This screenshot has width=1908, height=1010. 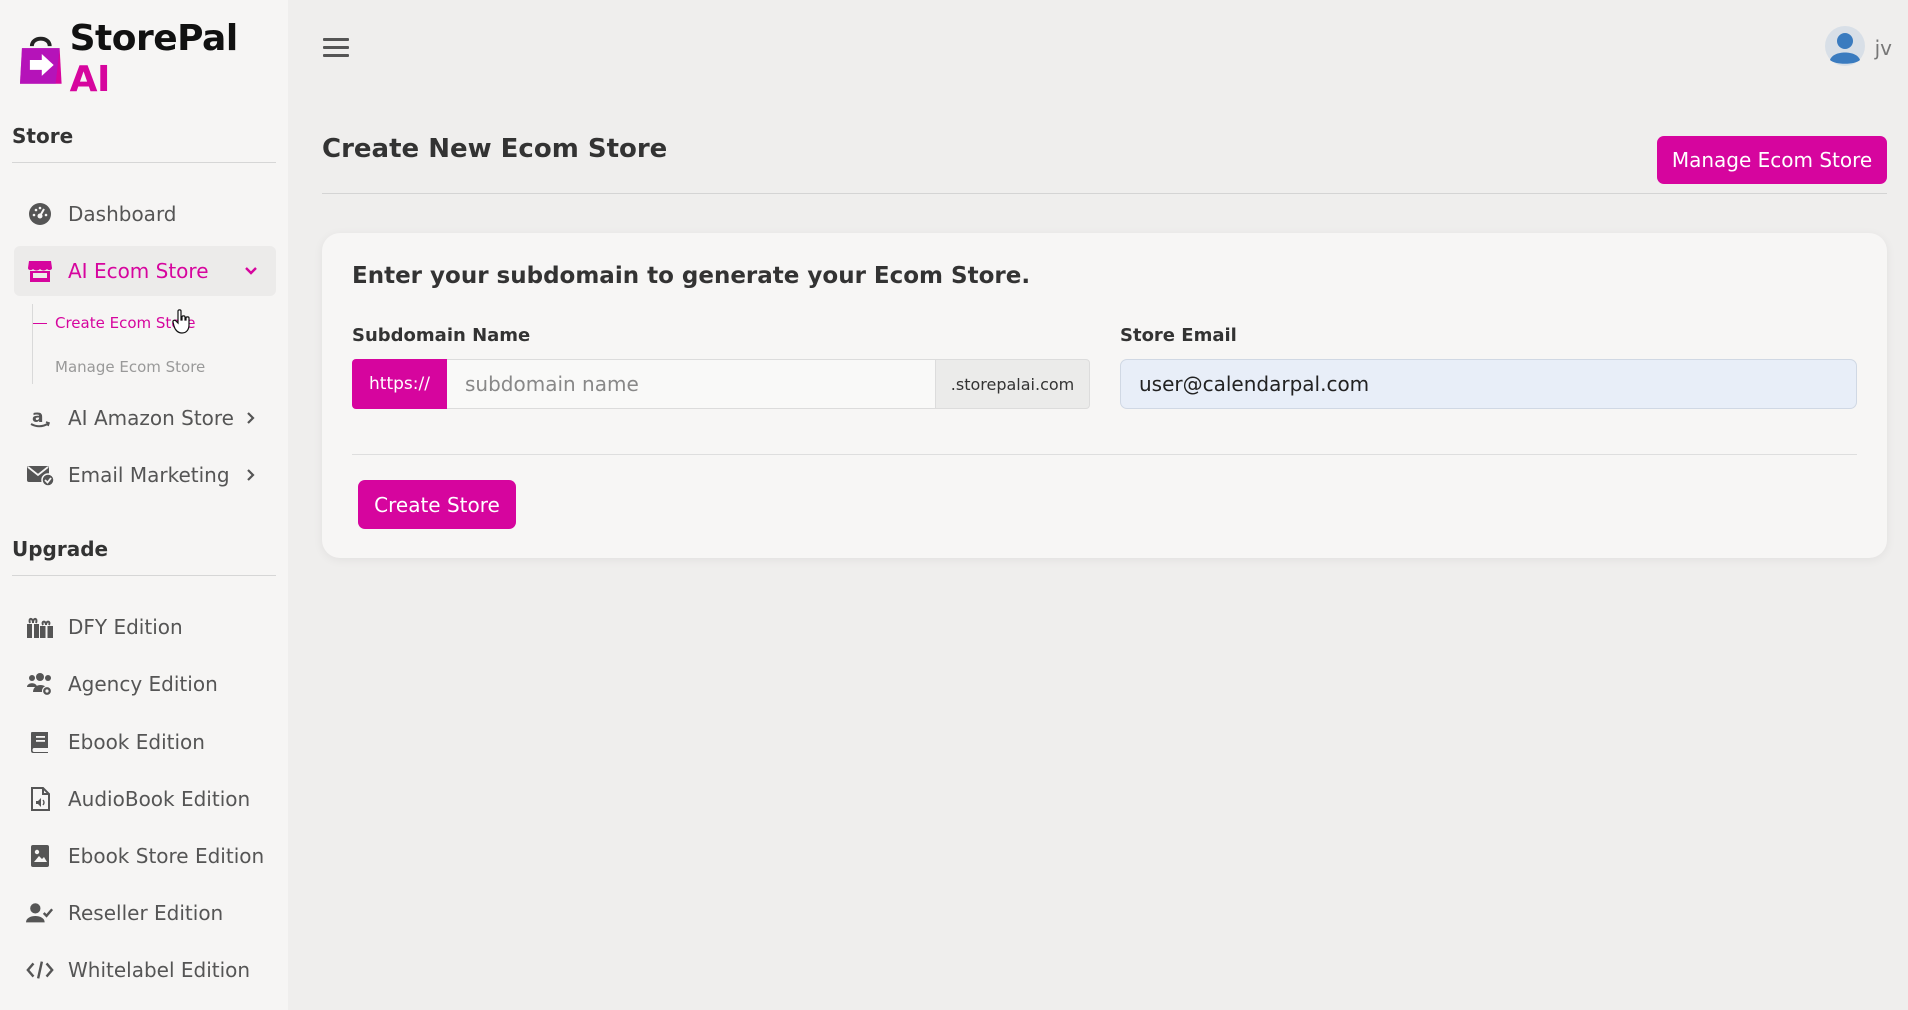 I want to click on subdomain-label: Subdomain Name, so click(x=441, y=335).